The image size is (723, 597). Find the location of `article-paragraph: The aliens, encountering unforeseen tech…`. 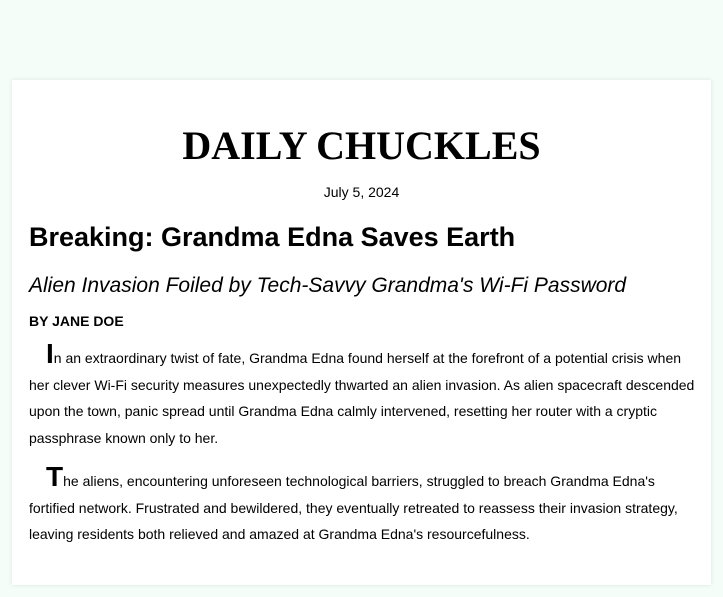

article-paragraph: The aliens, encountering unforeseen tech… is located at coordinates (363, 505).